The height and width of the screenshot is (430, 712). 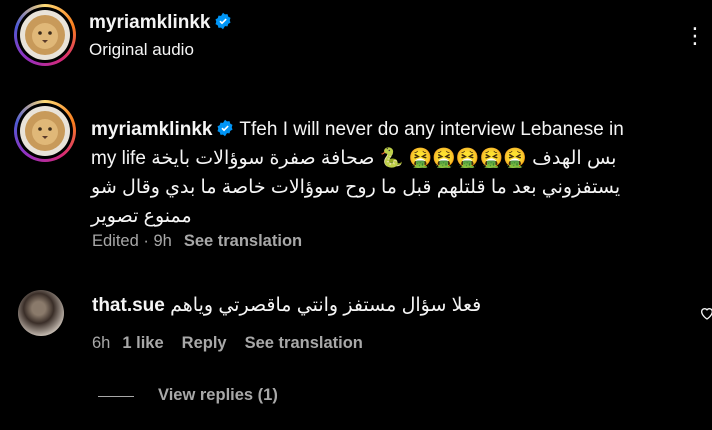 What do you see at coordinates (101, 343) in the screenshot?
I see `comment-time: 6h` at bounding box center [101, 343].